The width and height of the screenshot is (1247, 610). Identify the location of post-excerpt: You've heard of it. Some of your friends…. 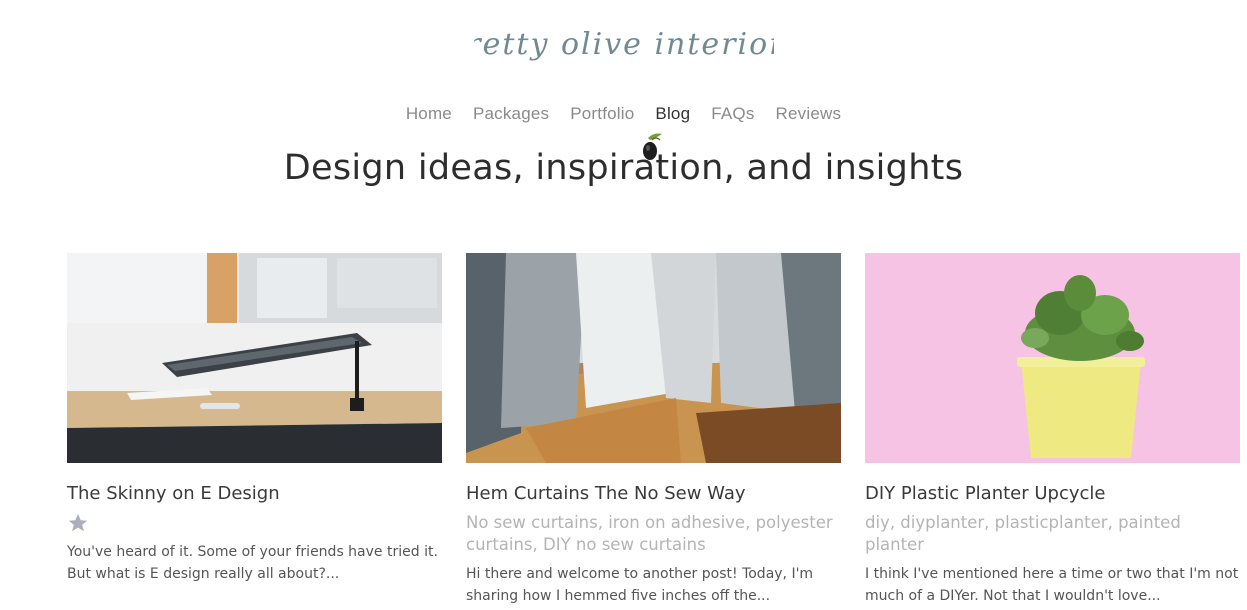
(252, 563).